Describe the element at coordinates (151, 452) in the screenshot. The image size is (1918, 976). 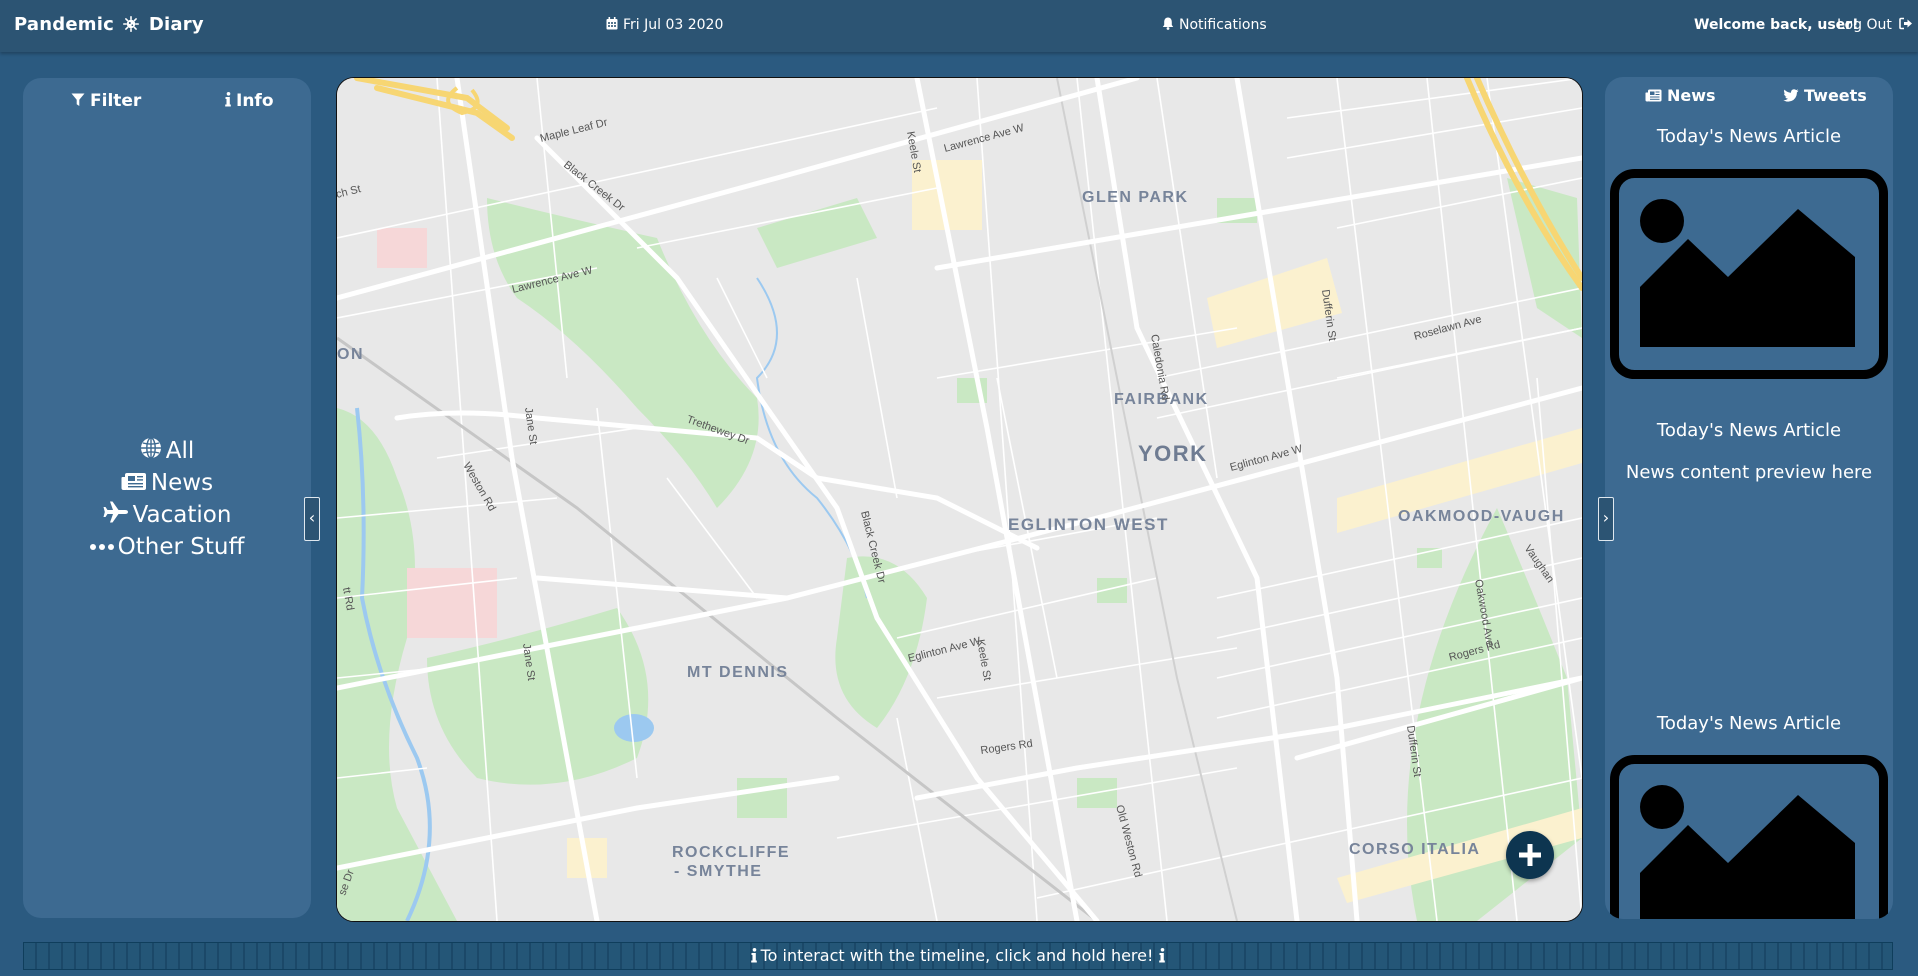
I see `globe-icon` at that location.